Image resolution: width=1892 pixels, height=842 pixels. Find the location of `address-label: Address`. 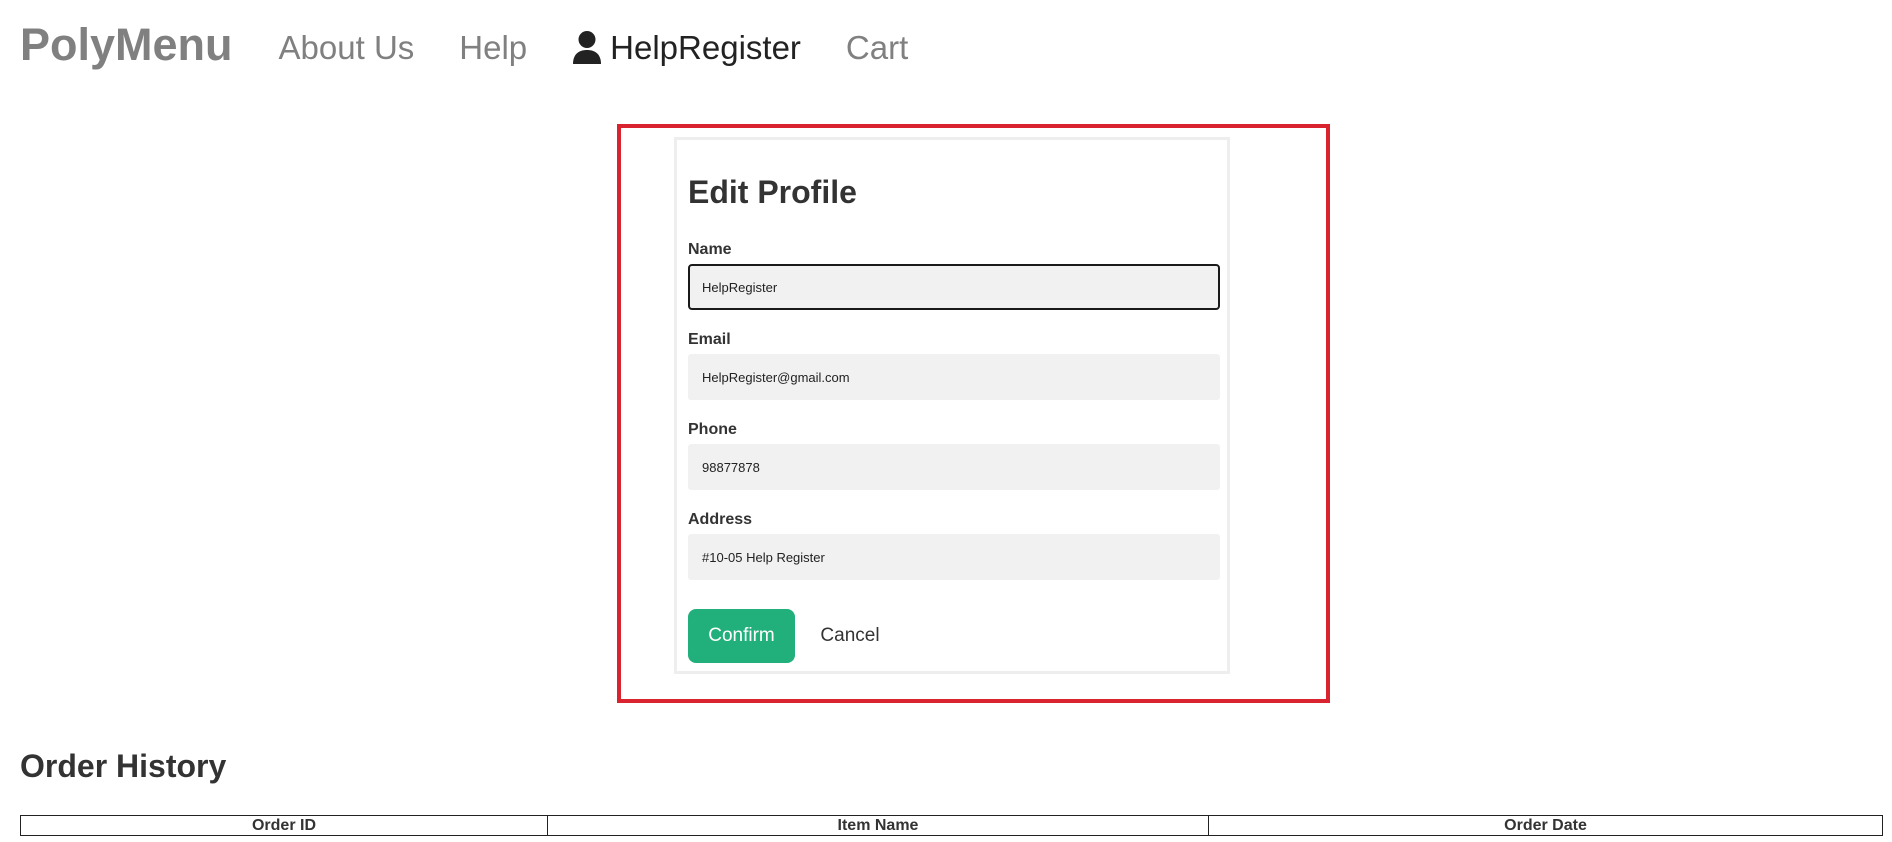

address-label: Address is located at coordinates (720, 519).